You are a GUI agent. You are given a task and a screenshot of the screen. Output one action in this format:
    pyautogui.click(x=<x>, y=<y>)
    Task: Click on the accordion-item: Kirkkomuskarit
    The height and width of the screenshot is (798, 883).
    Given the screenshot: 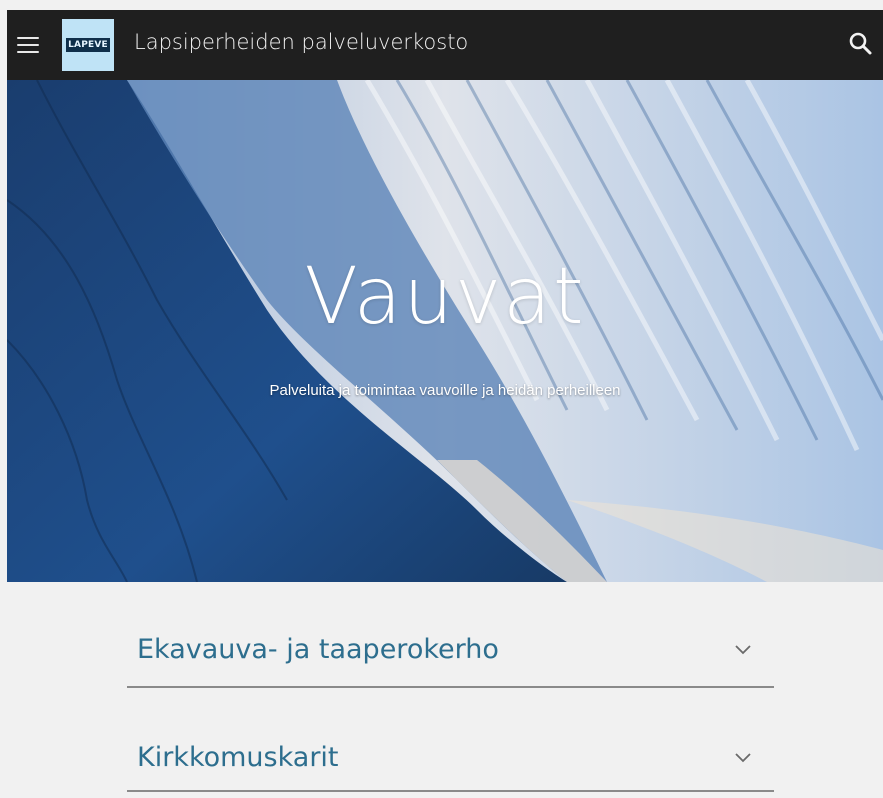 What is the action you would take?
    pyautogui.click(x=450, y=740)
    